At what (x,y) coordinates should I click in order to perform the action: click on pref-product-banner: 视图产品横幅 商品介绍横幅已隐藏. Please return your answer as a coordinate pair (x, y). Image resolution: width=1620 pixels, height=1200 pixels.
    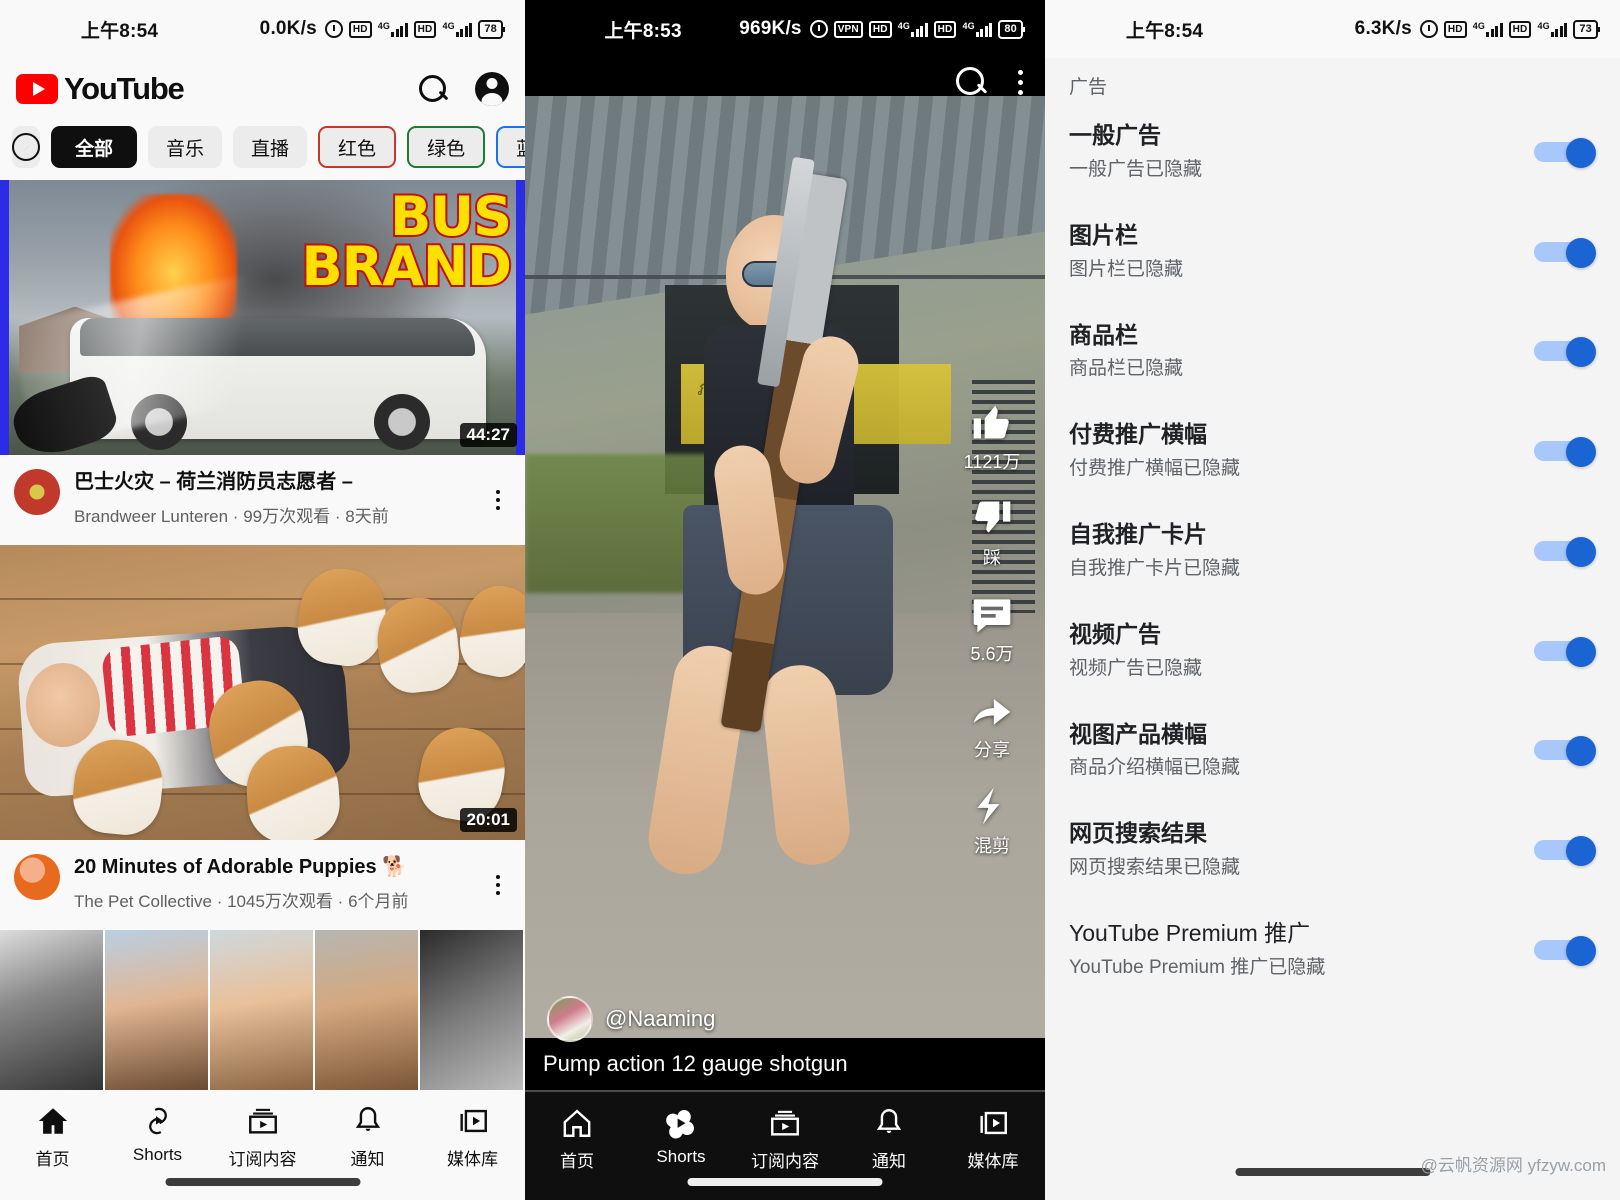
    Looking at the image, I should click on (1332, 750).